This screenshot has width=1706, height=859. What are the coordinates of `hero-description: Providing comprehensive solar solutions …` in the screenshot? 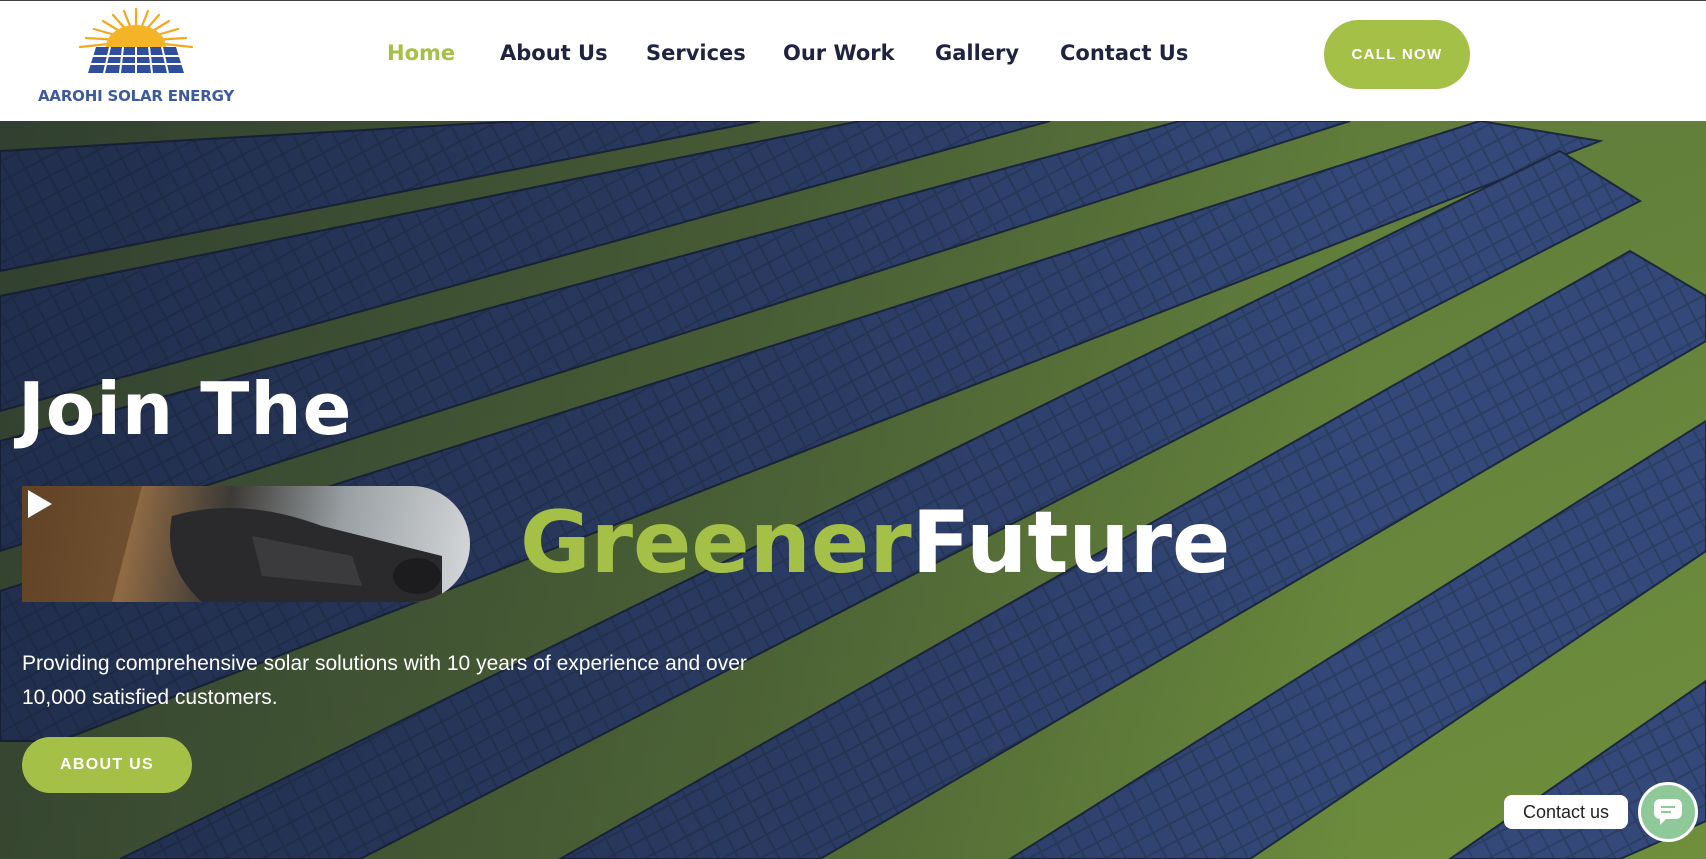 It's located at (384, 680).